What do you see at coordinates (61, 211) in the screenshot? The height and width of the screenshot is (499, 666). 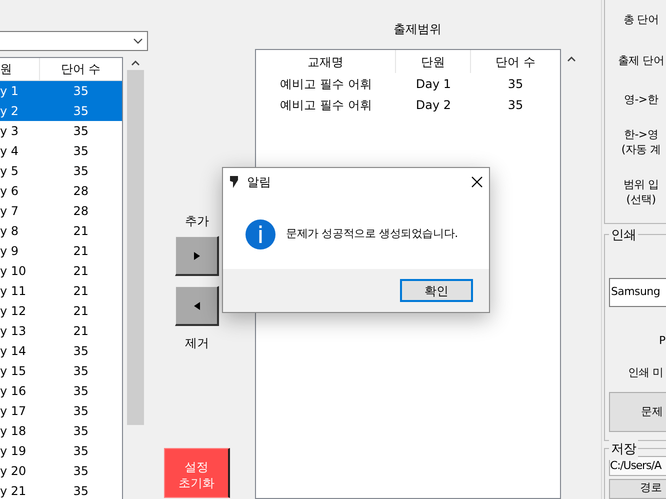 I see `list-row: y 7 28` at bounding box center [61, 211].